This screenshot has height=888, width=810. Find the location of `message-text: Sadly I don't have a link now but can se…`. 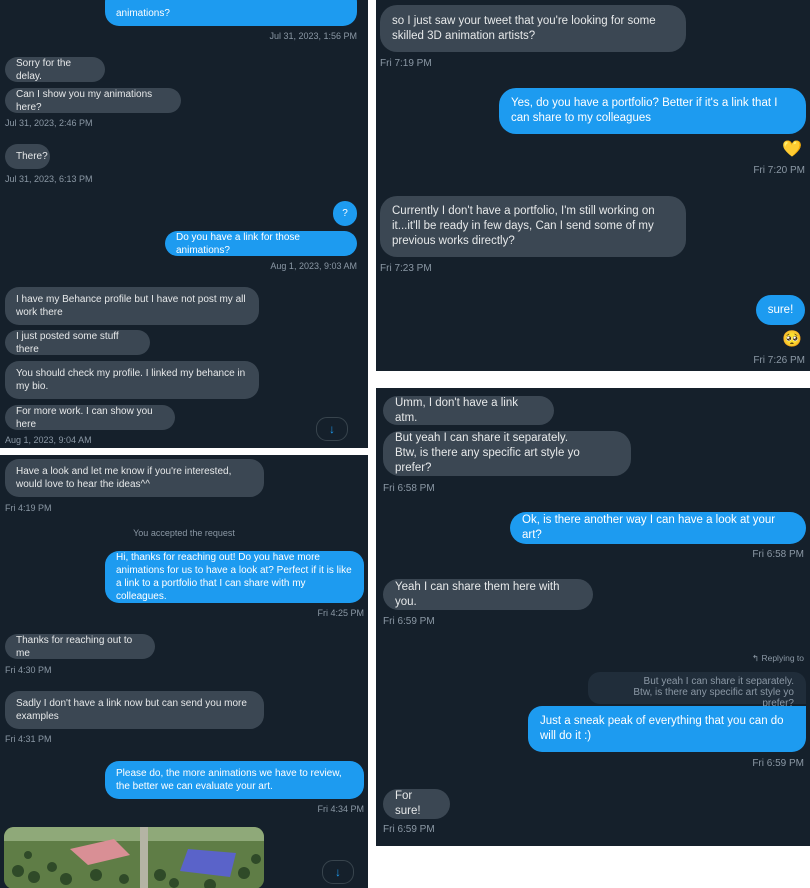

message-text: Sadly I don't have a link now but can se… is located at coordinates (131, 710).